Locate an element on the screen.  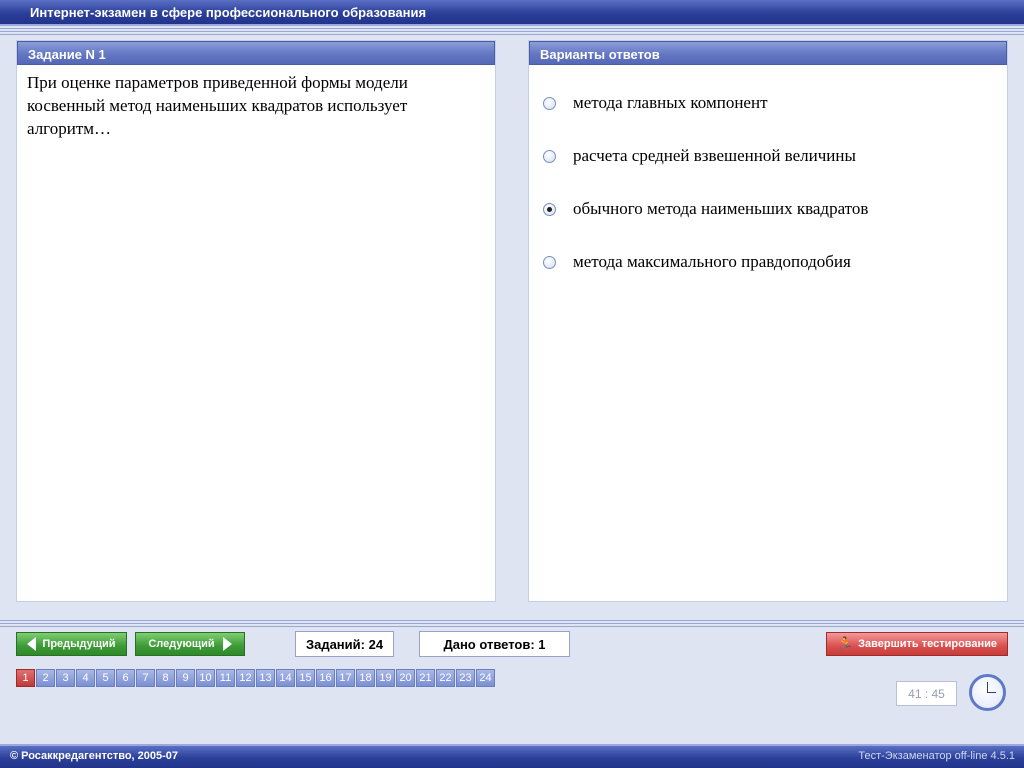
answer-option-label: метода главных компонент is located at coordinates (670, 102).